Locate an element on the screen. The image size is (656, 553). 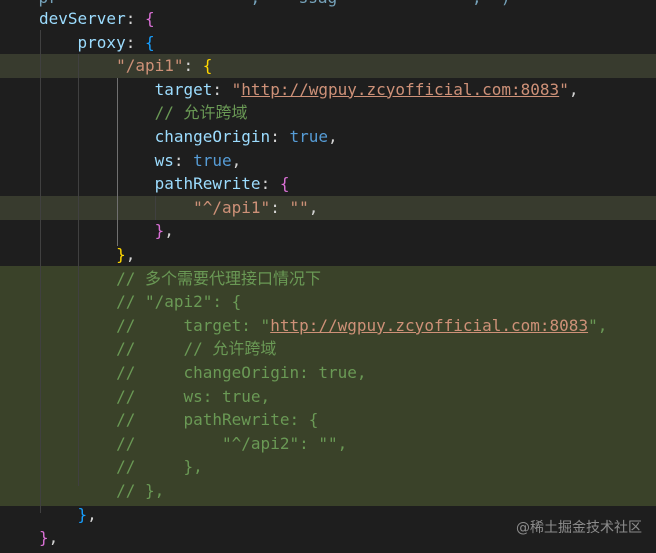
code-line: // "/api2": { is located at coordinates (140, 302).